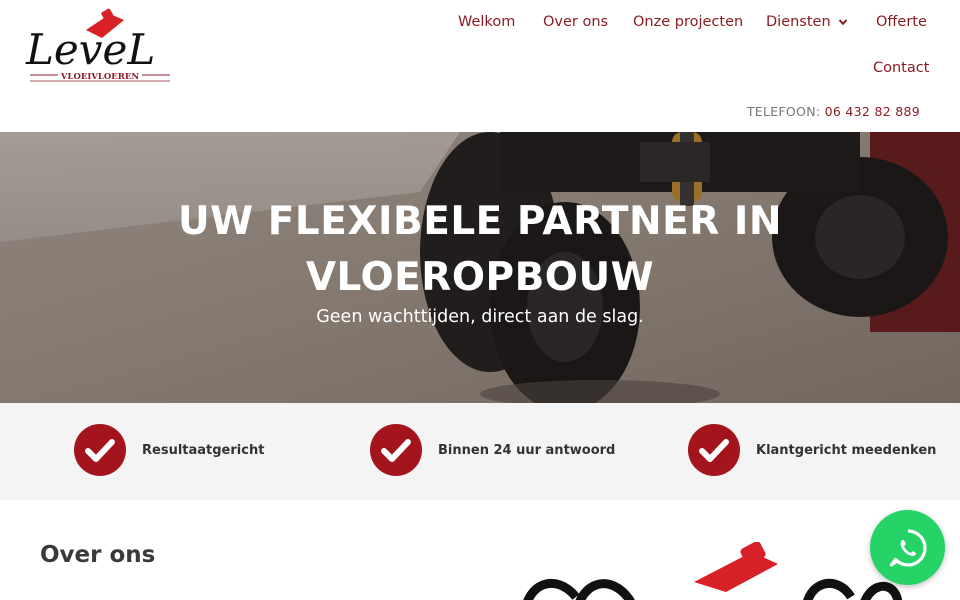 The height and width of the screenshot is (600, 960). What do you see at coordinates (203, 450) in the screenshot?
I see `feature-label: Resultaatgericht` at bounding box center [203, 450].